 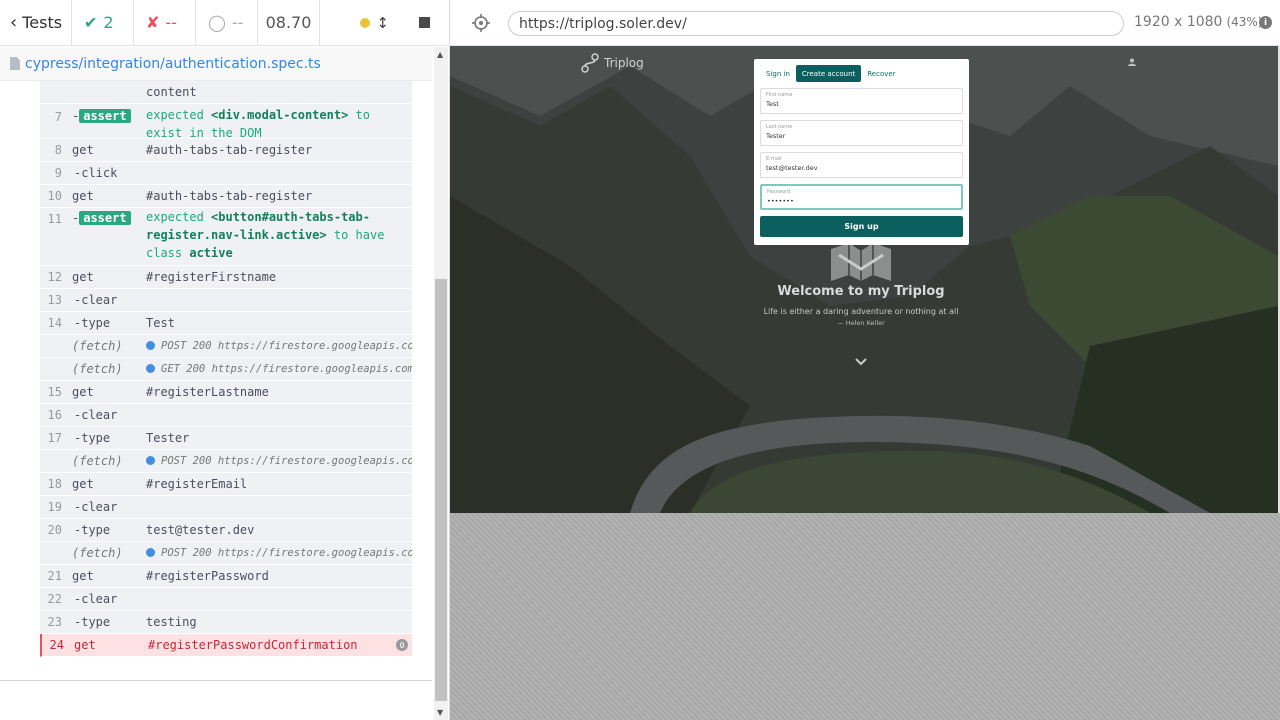 I want to click on chevron-down-icon, so click(x=861, y=362).